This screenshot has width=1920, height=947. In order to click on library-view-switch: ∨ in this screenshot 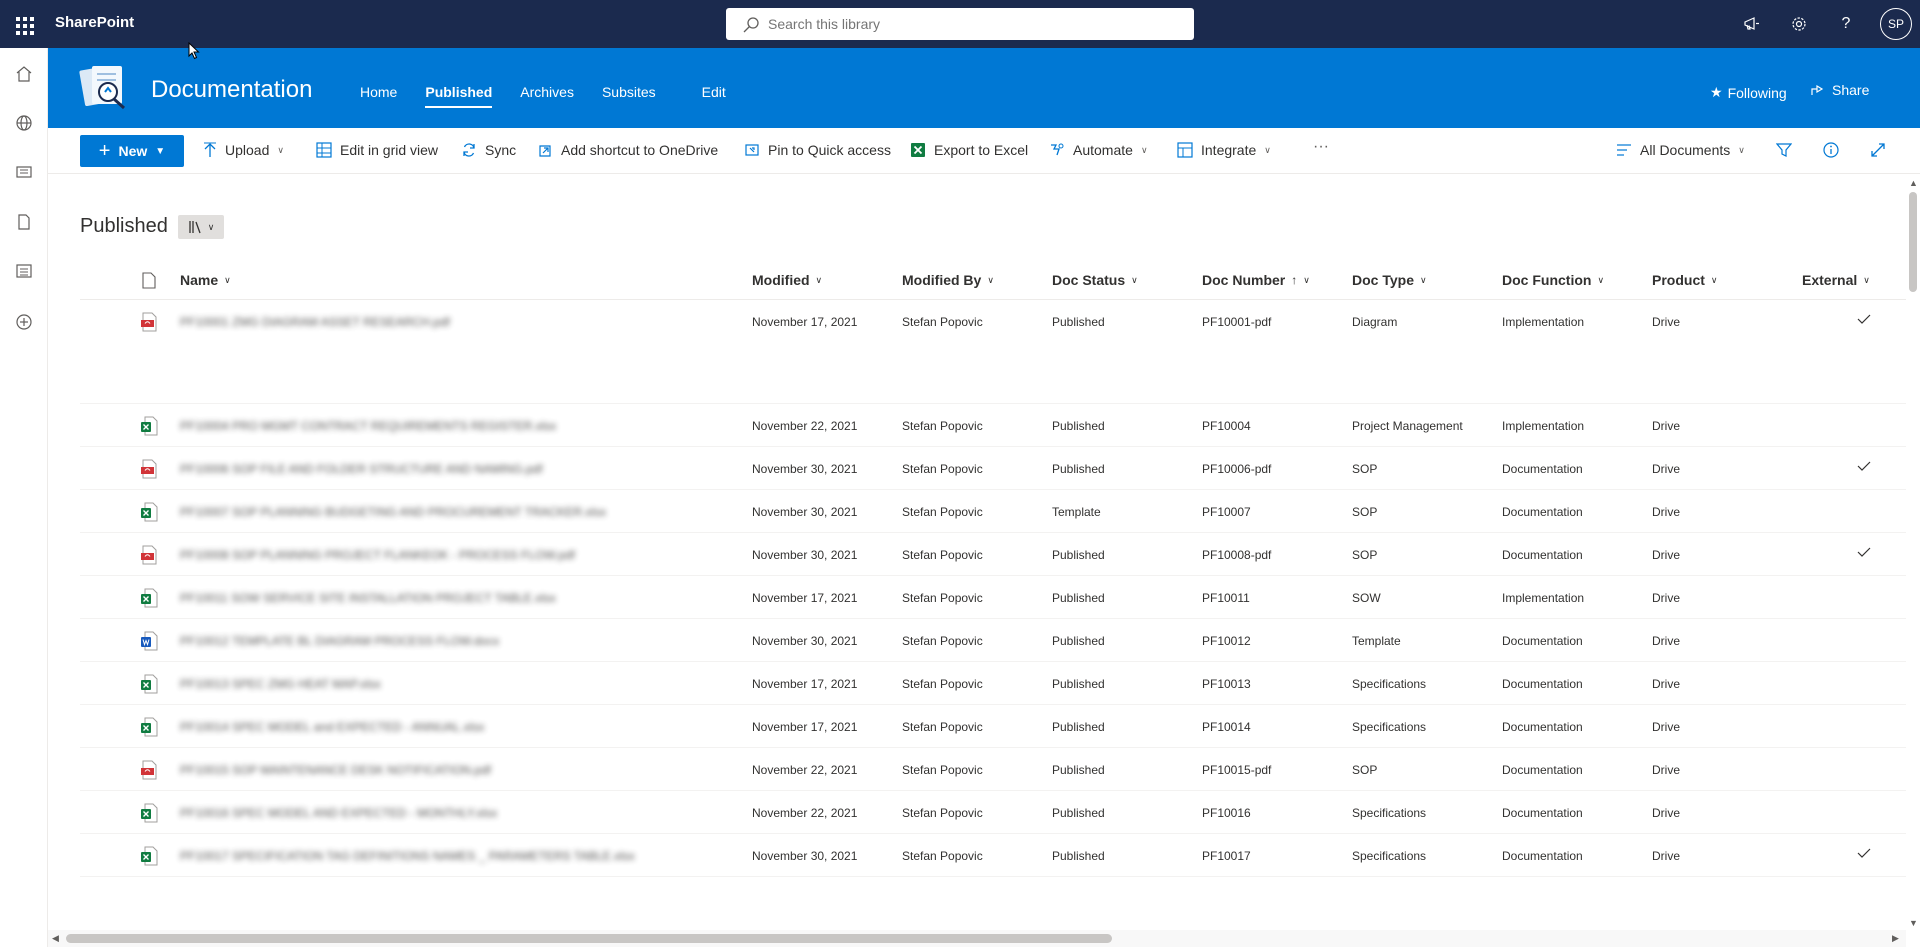, I will do `click(201, 227)`.